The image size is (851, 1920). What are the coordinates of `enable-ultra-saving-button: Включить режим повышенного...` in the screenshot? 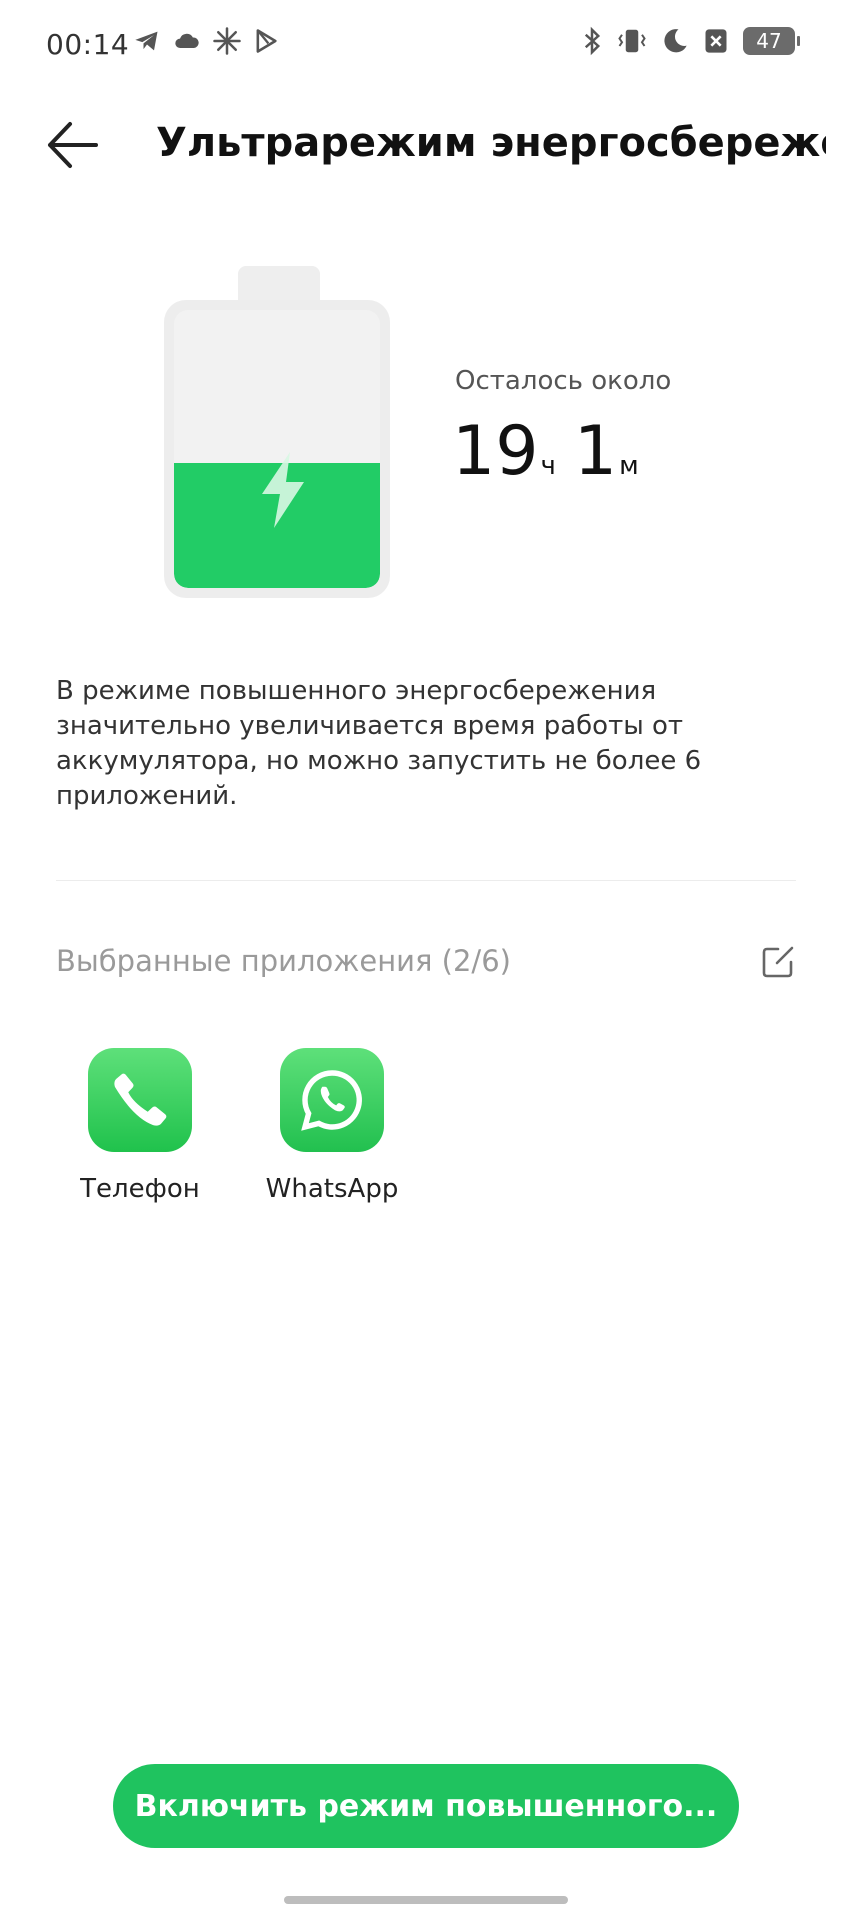 It's located at (426, 1806).